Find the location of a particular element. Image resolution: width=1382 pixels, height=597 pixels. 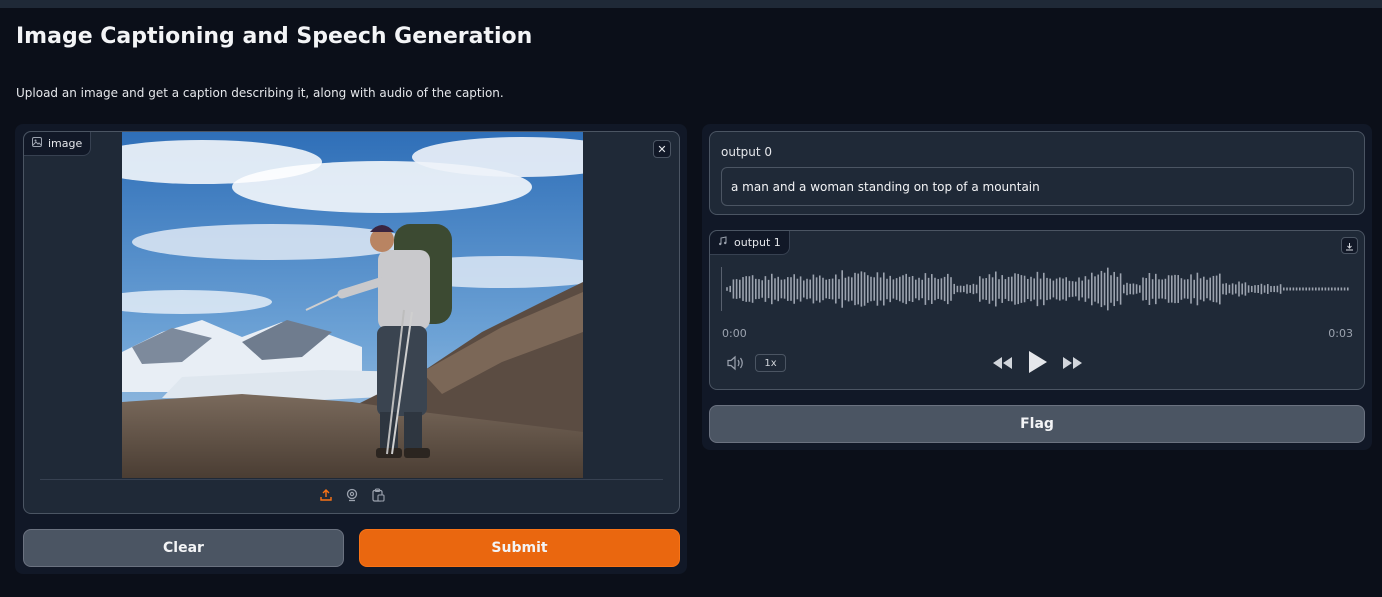

download-icon is located at coordinates (1349, 245).